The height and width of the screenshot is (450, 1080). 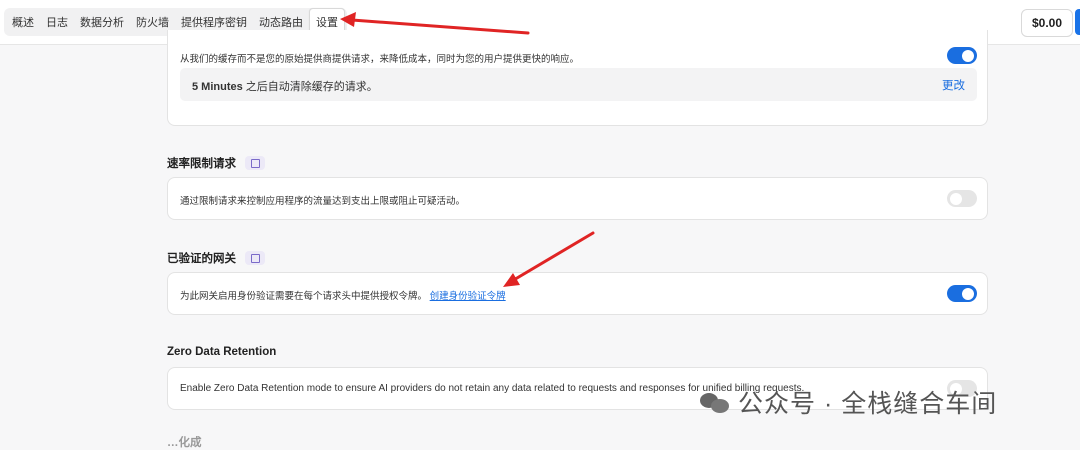 I want to click on auth-gateway-toggle, so click(x=962, y=293).